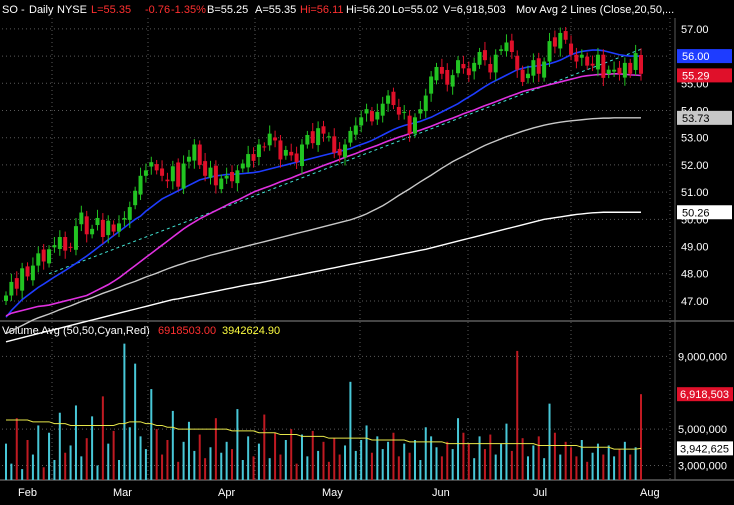 The image size is (734, 505). I want to click on volume-header-red: 6918503.00, so click(187, 331).